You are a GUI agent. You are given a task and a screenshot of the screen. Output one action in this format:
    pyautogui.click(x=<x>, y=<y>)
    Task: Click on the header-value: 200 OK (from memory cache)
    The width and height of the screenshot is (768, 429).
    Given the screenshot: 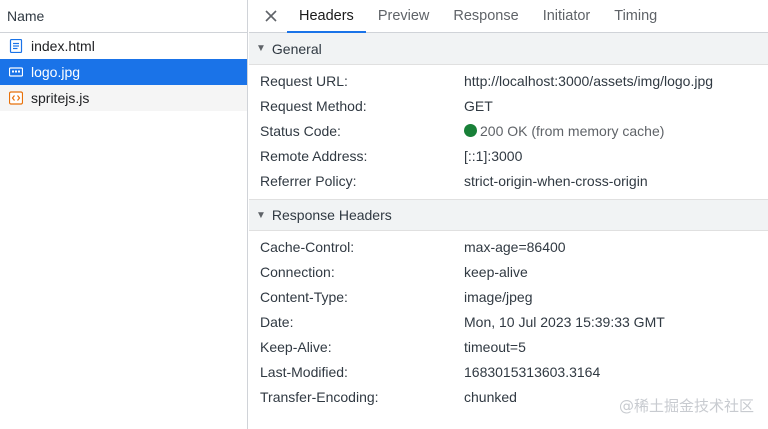 What is the action you would take?
    pyautogui.click(x=572, y=130)
    